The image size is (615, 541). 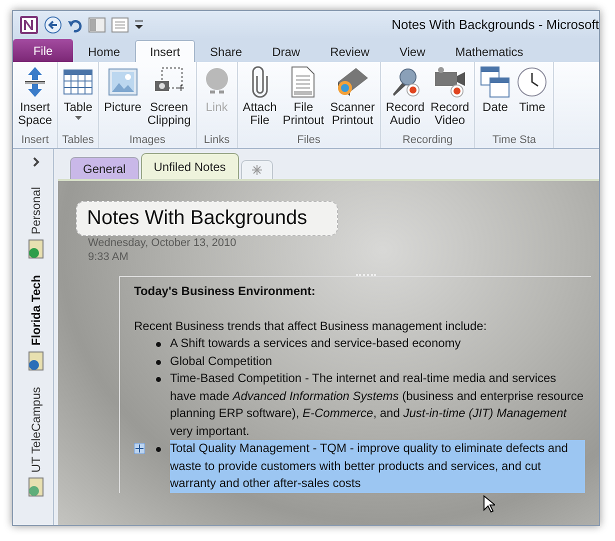 I want to click on section-tab: Unfiled Notes, so click(x=189, y=166).